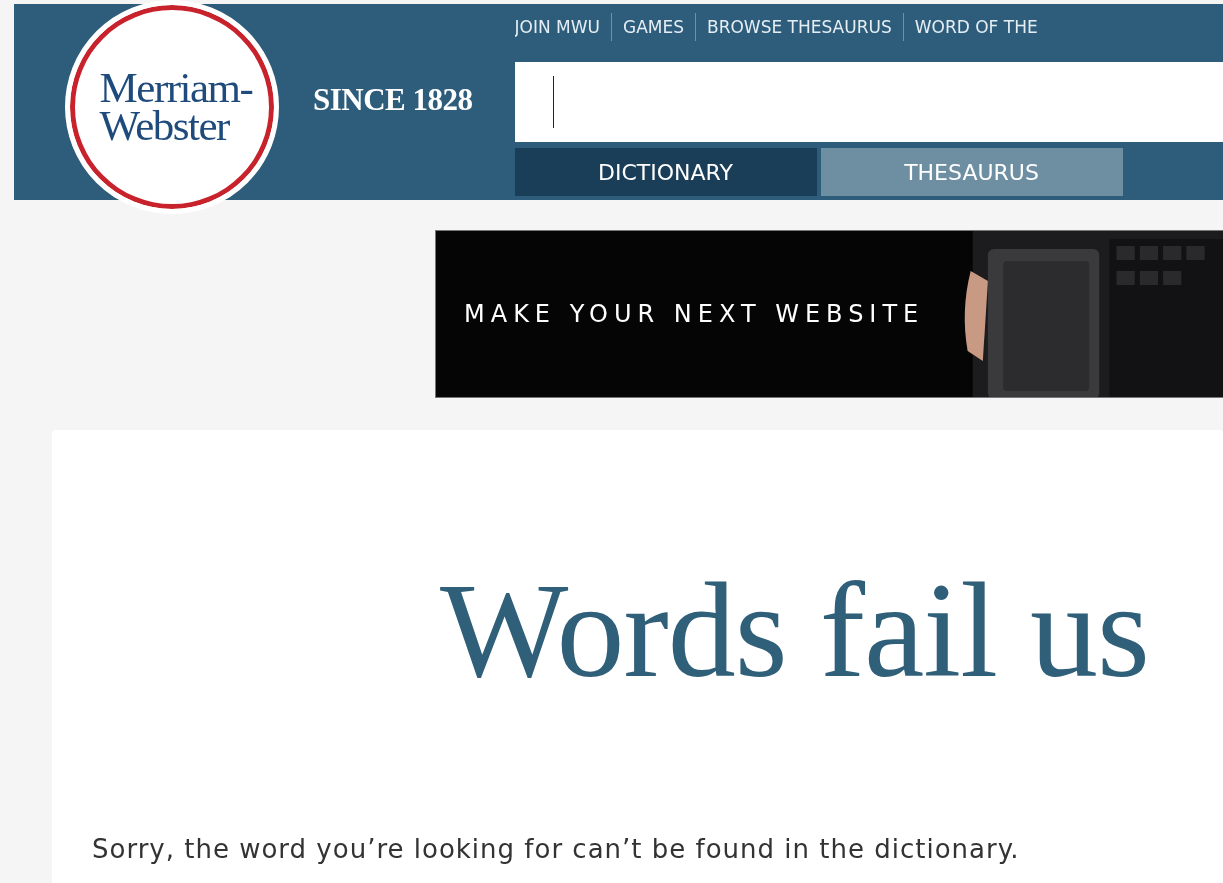  Describe the element at coordinates (176, 107) in the screenshot. I see `logo-wordmark: Merriam- Webster` at that location.